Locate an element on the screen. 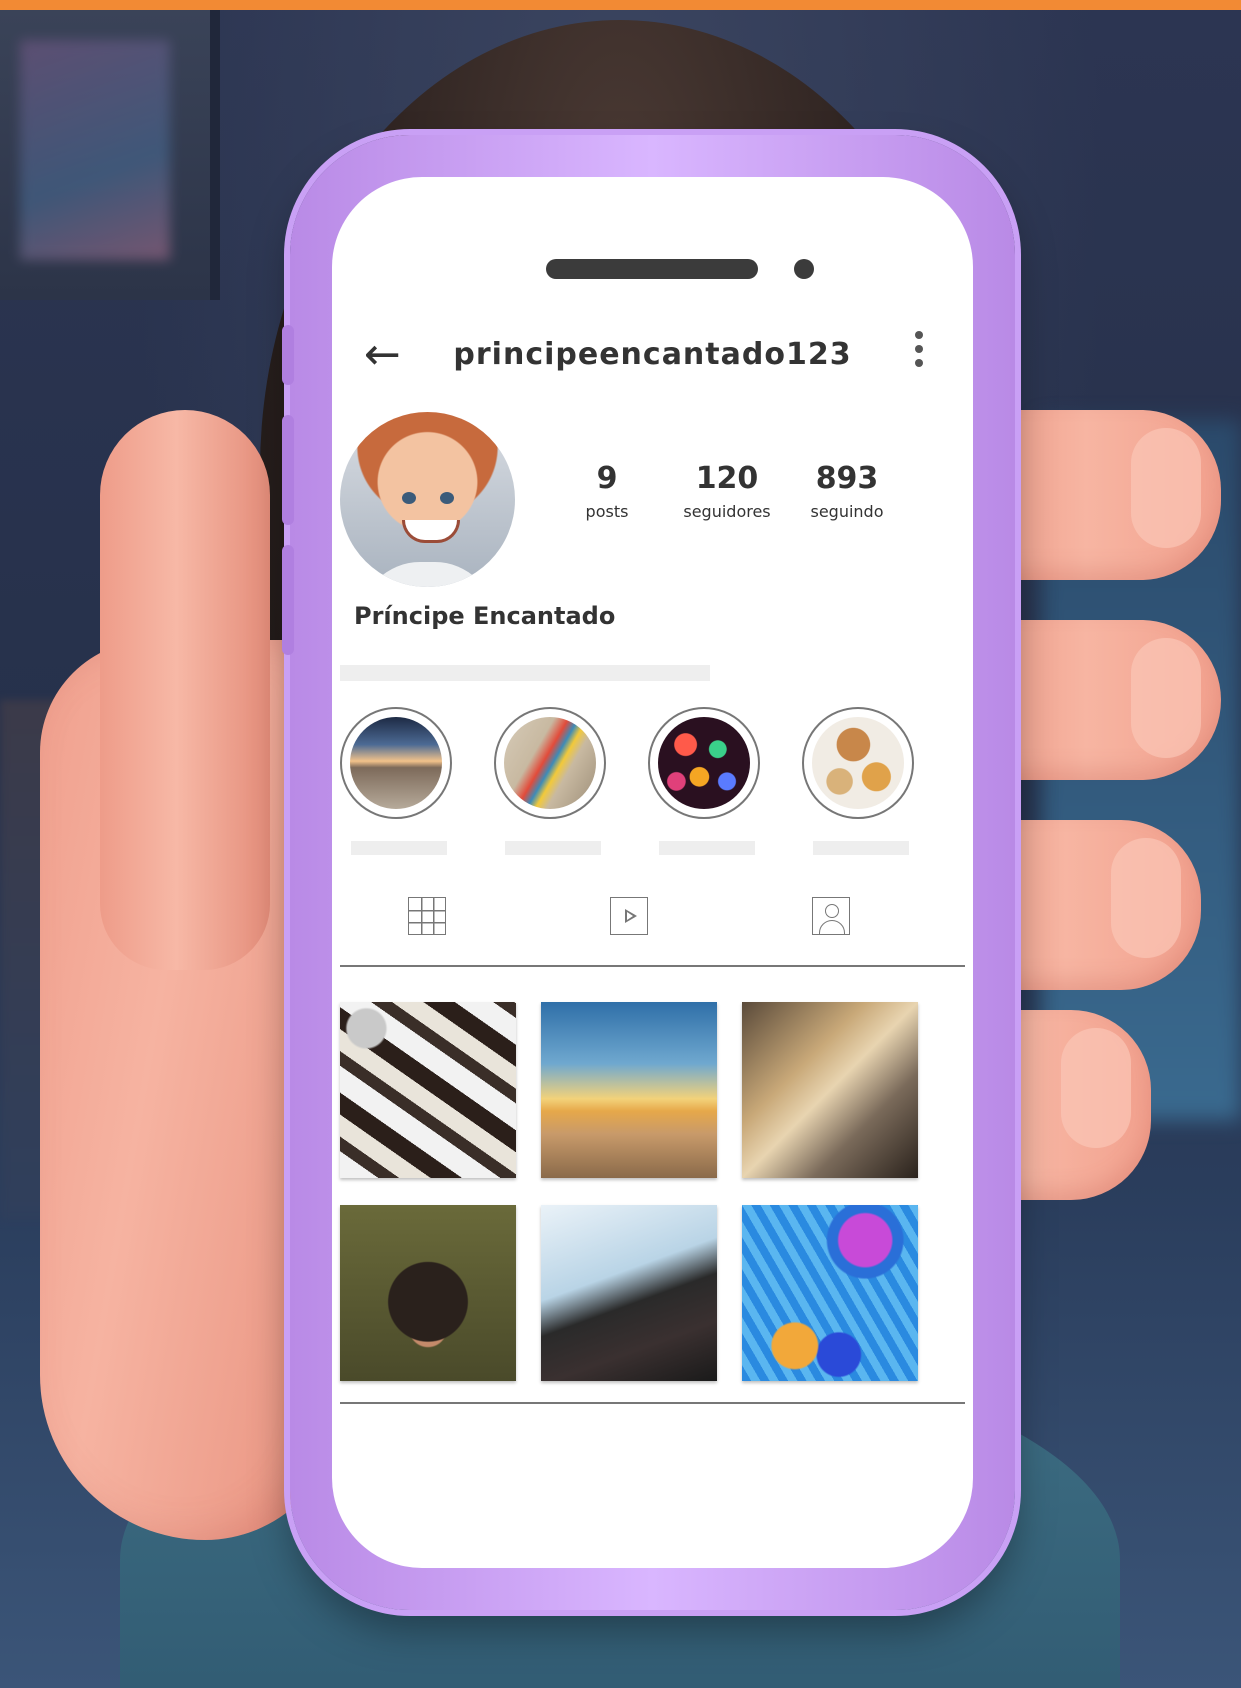 This screenshot has width=1241, height=1688. phone-side-button is located at coordinates (288, 355).